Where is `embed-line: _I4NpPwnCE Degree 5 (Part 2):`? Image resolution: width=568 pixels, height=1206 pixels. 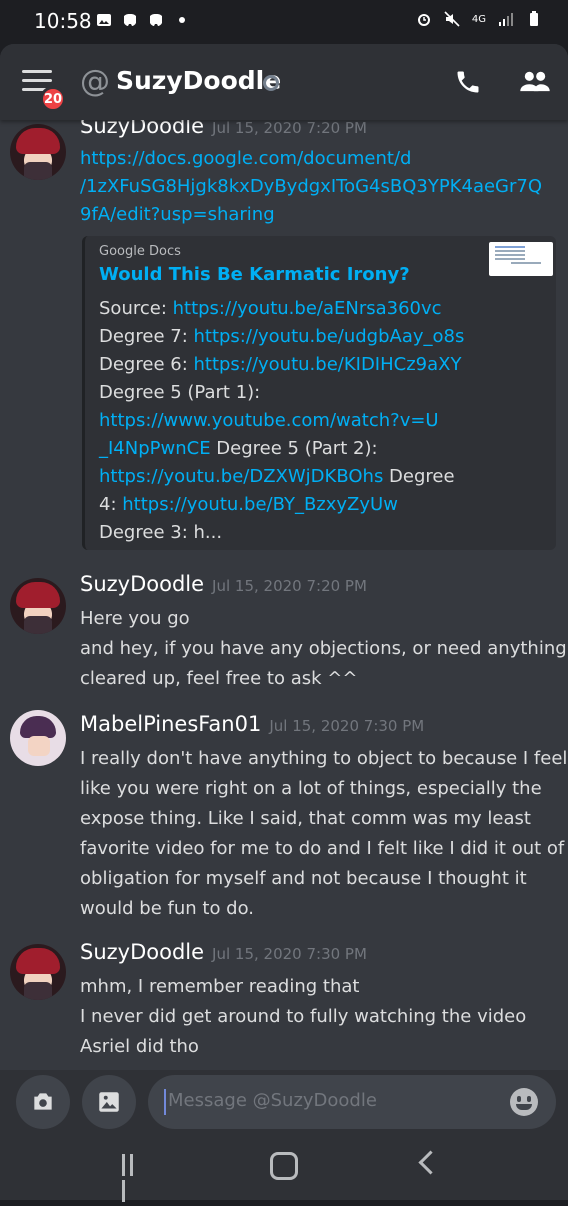 embed-line: _I4NpPwnCE Degree 5 (Part 2): is located at coordinates (238, 448).